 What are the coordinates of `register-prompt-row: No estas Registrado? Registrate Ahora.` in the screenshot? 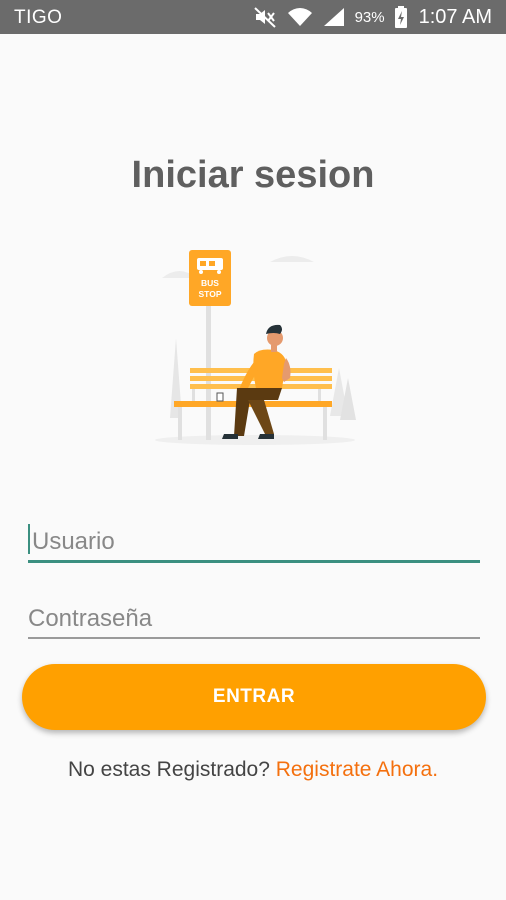 It's located at (253, 770).